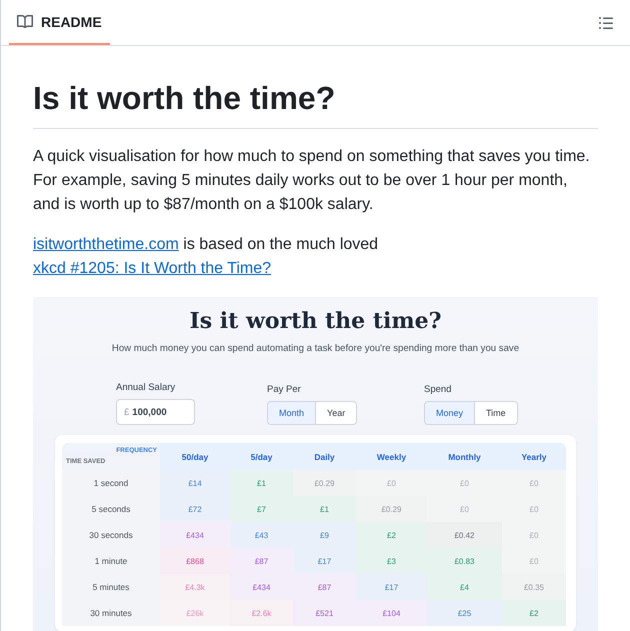 The height and width of the screenshot is (631, 630). I want to click on toggle-option: Time, so click(495, 413).